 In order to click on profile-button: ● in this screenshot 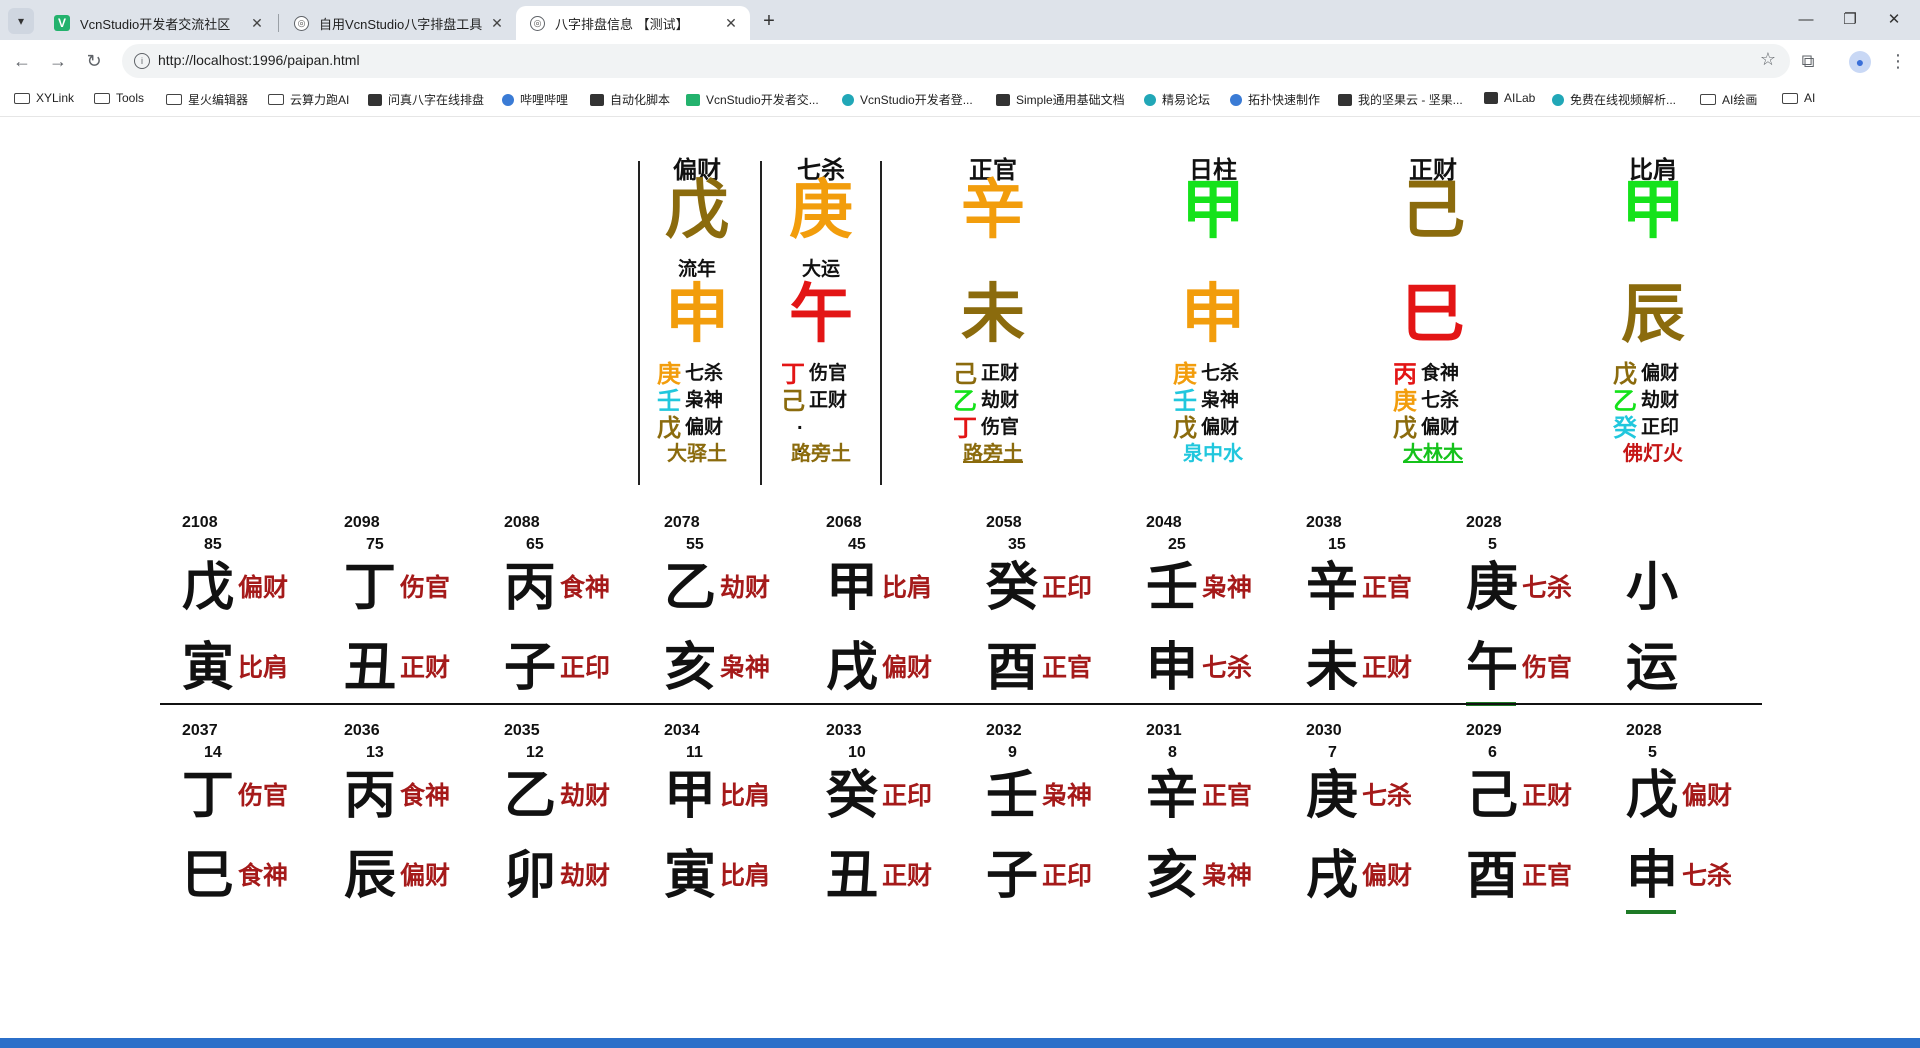, I will do `click(1860, 61)`.